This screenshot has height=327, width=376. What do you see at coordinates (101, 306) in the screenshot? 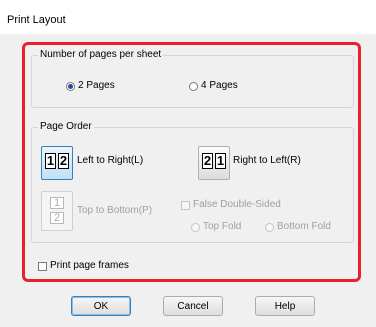
I see `ok-button: OK` at bounding box center [101, 306].